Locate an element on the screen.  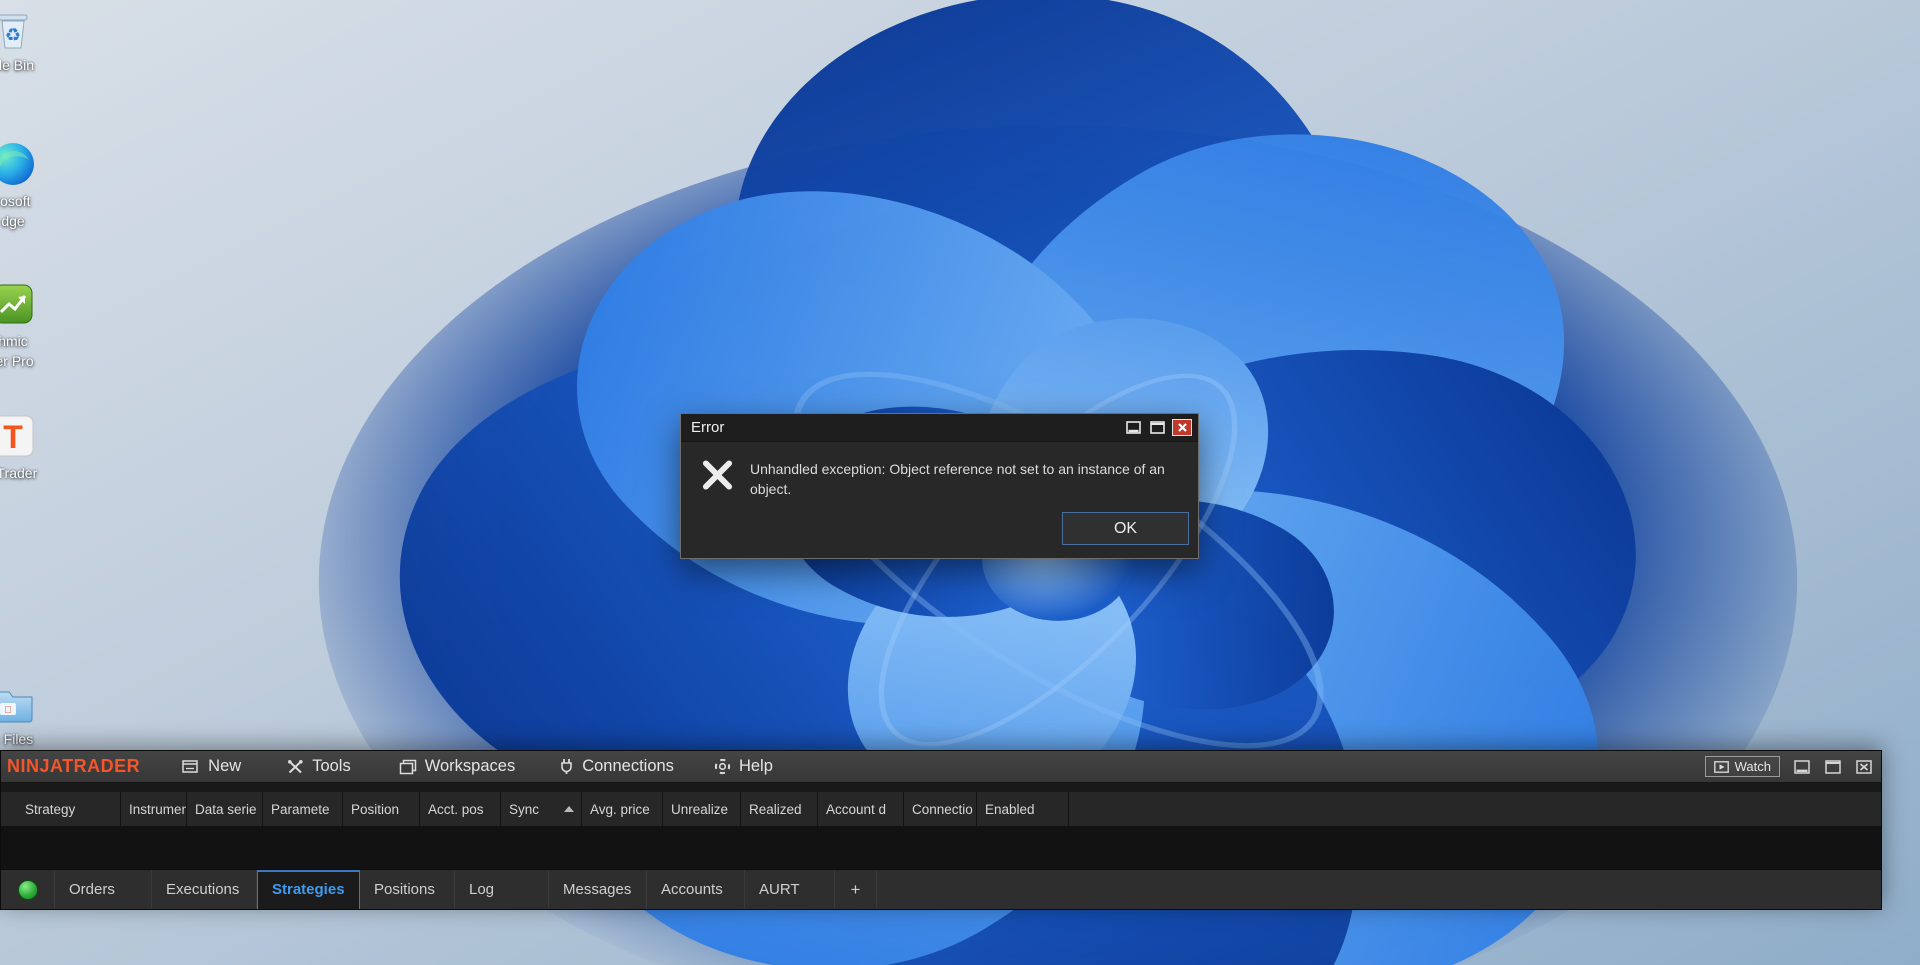
edge-icon is located at coordinates (17, 164).